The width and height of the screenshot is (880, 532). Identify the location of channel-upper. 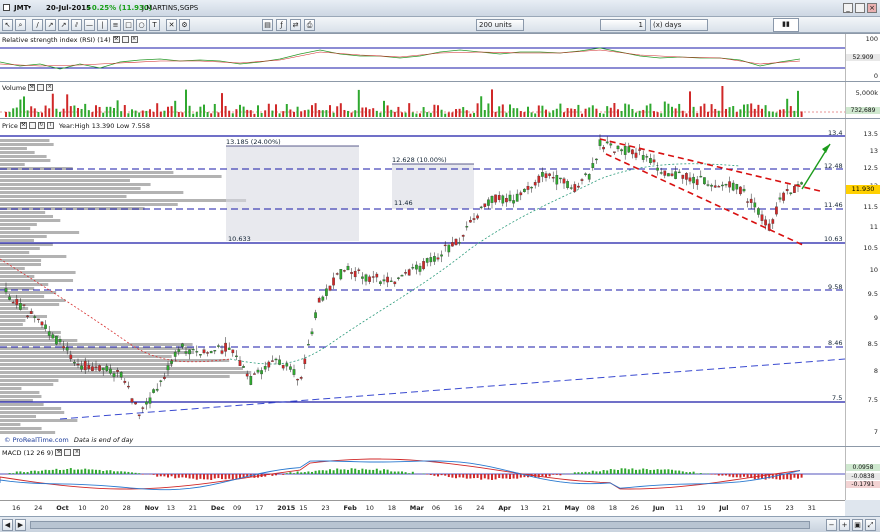
(710, 165).